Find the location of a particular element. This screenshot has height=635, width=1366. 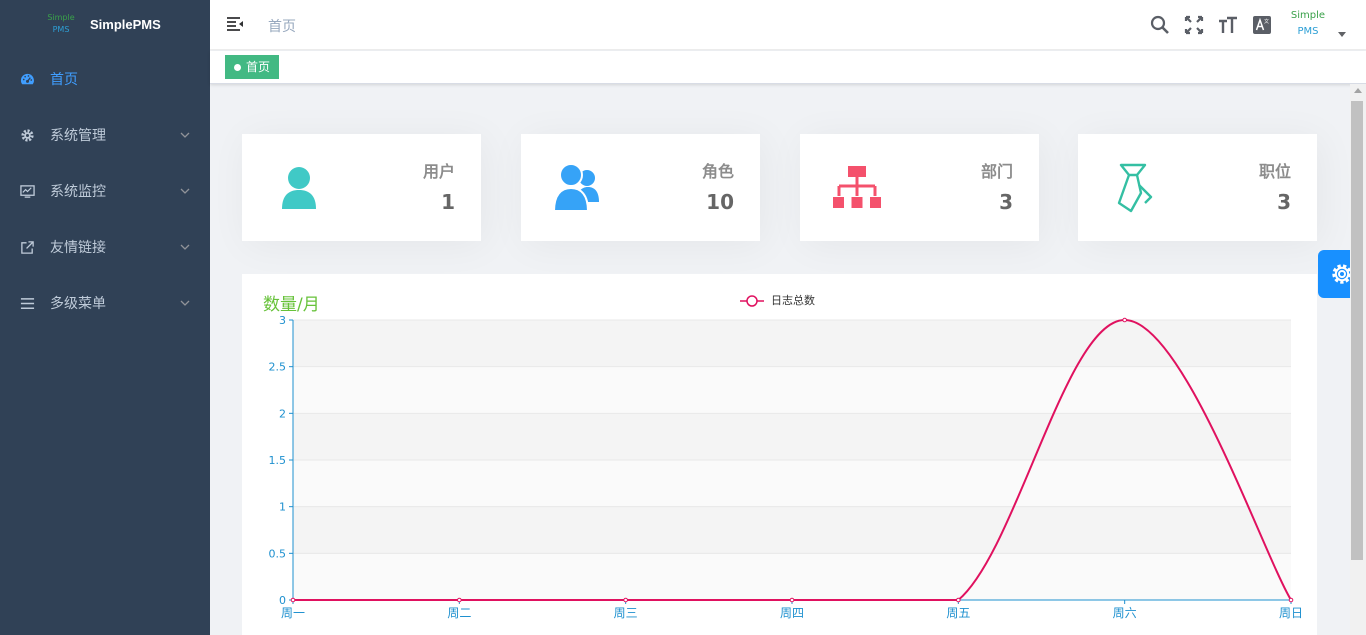

card-positions: 职位 3 is located at coordinates (1197, 187).